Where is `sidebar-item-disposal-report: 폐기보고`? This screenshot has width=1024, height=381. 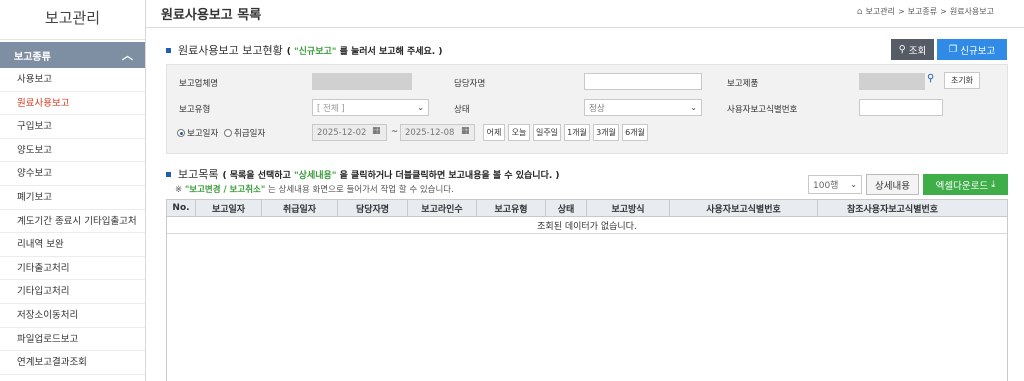
sidebar-item-disposal-report: 폐기보고 is located at coordinates (72, 198).